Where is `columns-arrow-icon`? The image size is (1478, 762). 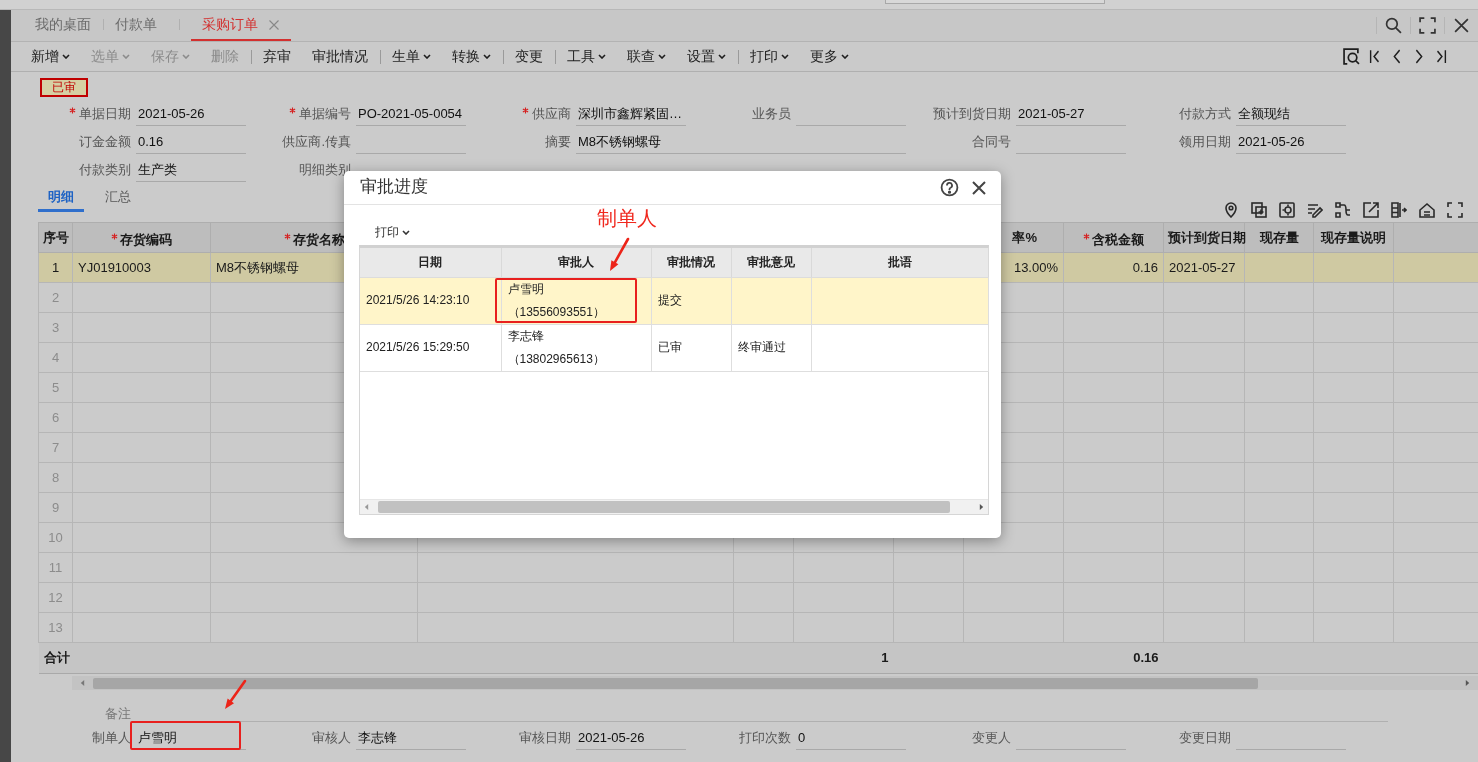 columns-arrow-icon is located at coordinates (1399, 210).